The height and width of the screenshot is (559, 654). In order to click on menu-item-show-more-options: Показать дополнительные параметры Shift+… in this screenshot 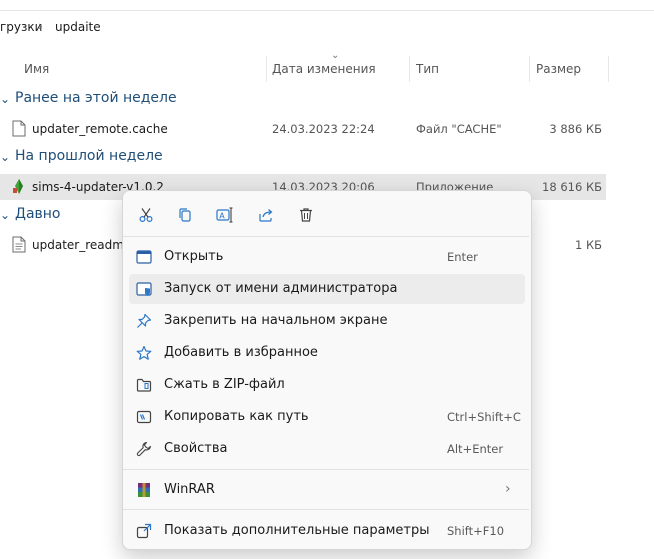, I will do `click(327, 531)`.